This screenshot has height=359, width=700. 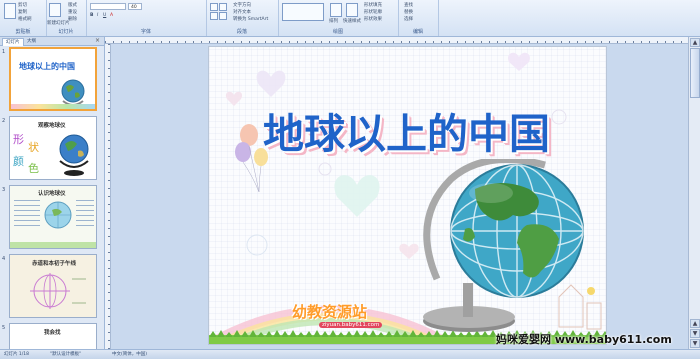 I want to click on slide-number: 2, so click(x=4, y=121).